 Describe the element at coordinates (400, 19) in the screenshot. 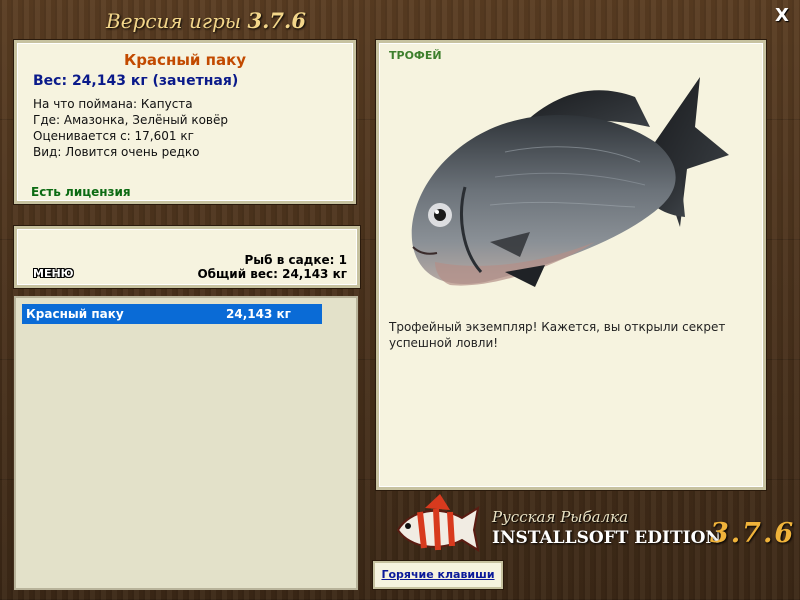

I see `title-bar: Версия игры 3.7.6 X` at that location.